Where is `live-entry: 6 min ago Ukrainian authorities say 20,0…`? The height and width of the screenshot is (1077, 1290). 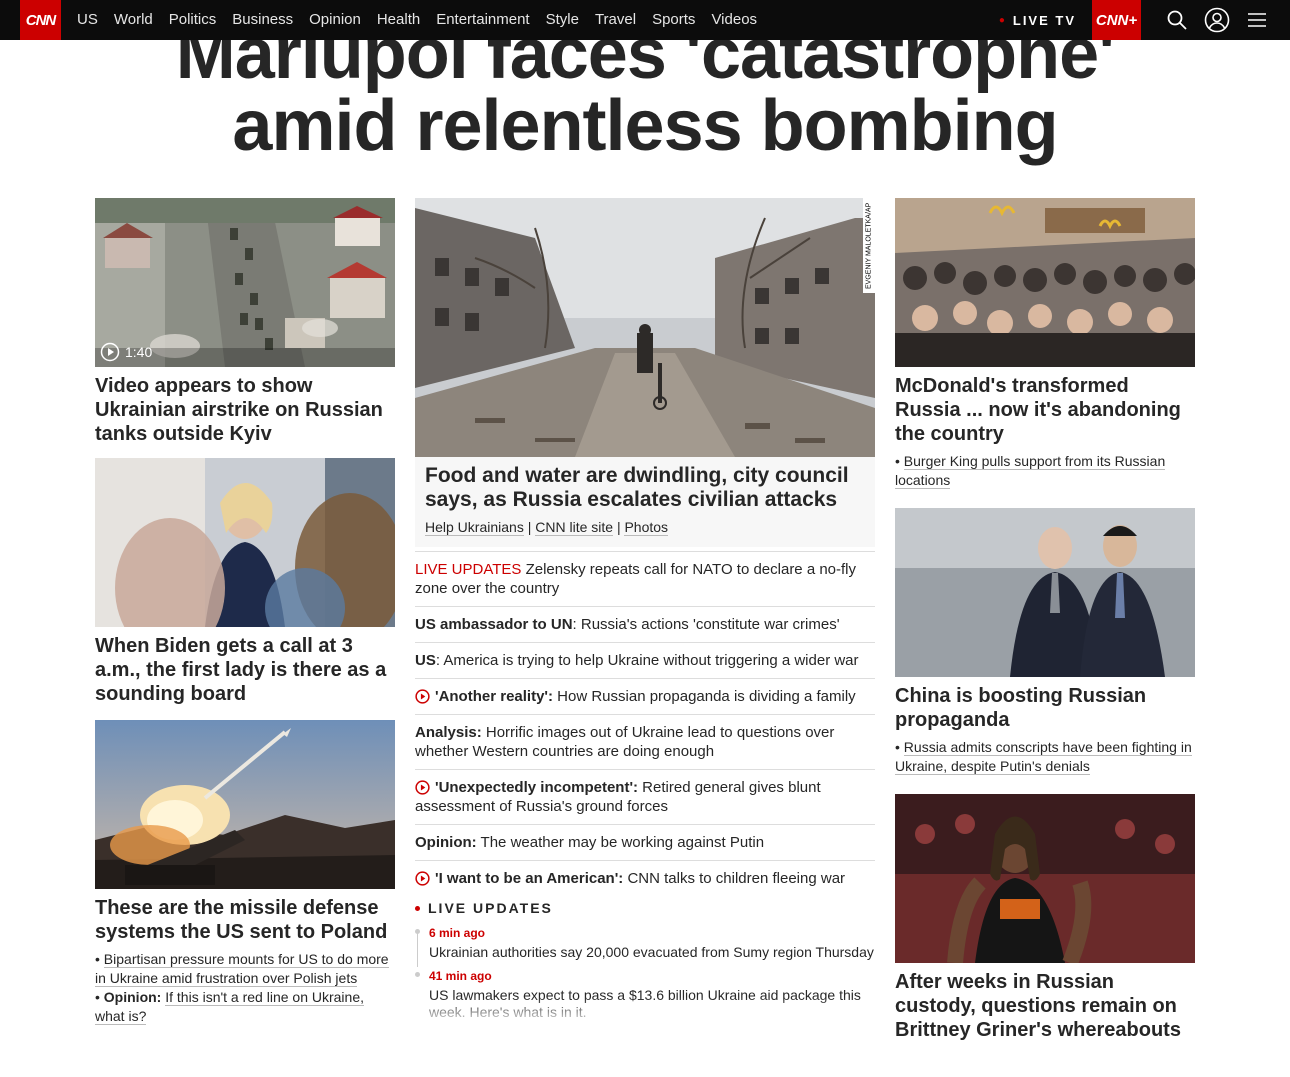 live-entry: 6 min ago Ukrainian authorities say 20,0… is located at coordinates (645, 946).